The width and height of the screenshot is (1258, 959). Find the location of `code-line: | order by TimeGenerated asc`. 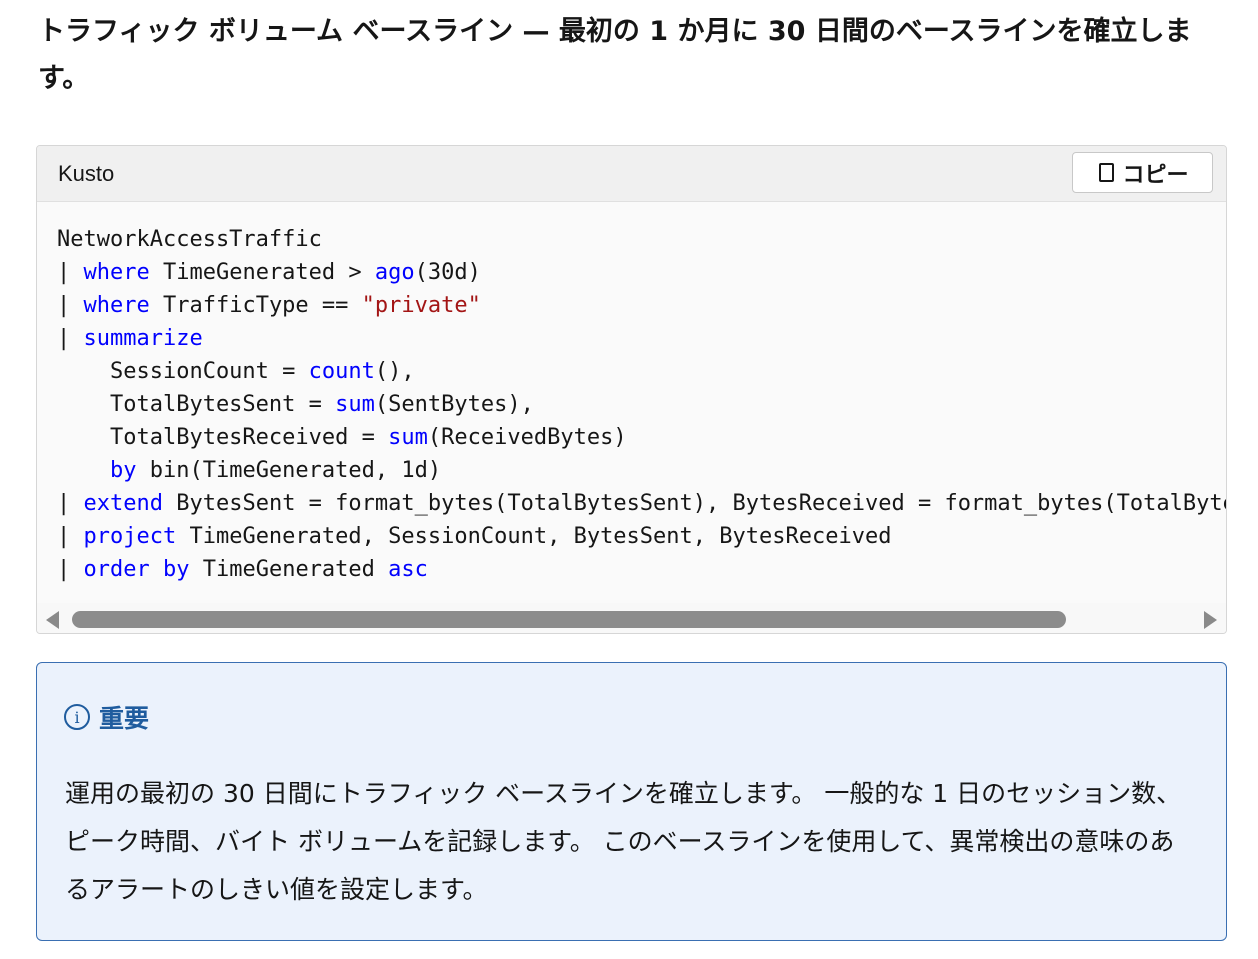

code-line: | order by TimeGenerated asc is located at coordinates (242, 569).